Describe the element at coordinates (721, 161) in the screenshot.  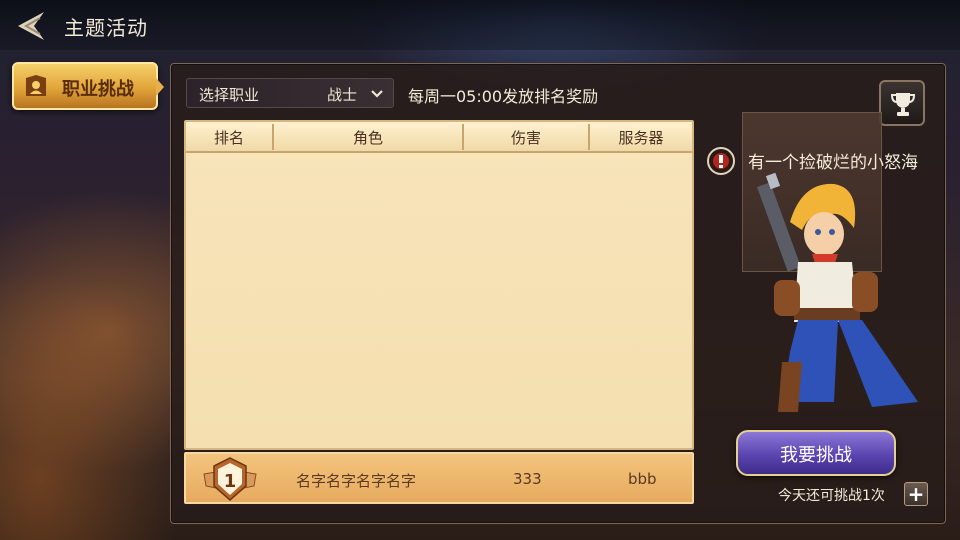
I see `chat-icon` at that location.